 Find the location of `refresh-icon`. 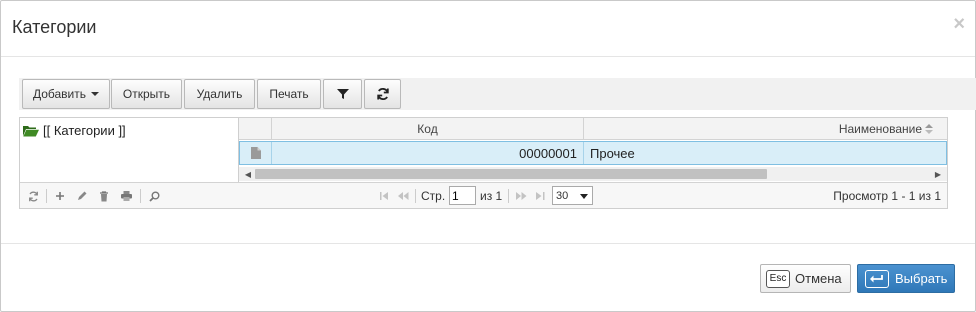

refresh-icon is located at coordinates (382, 94).